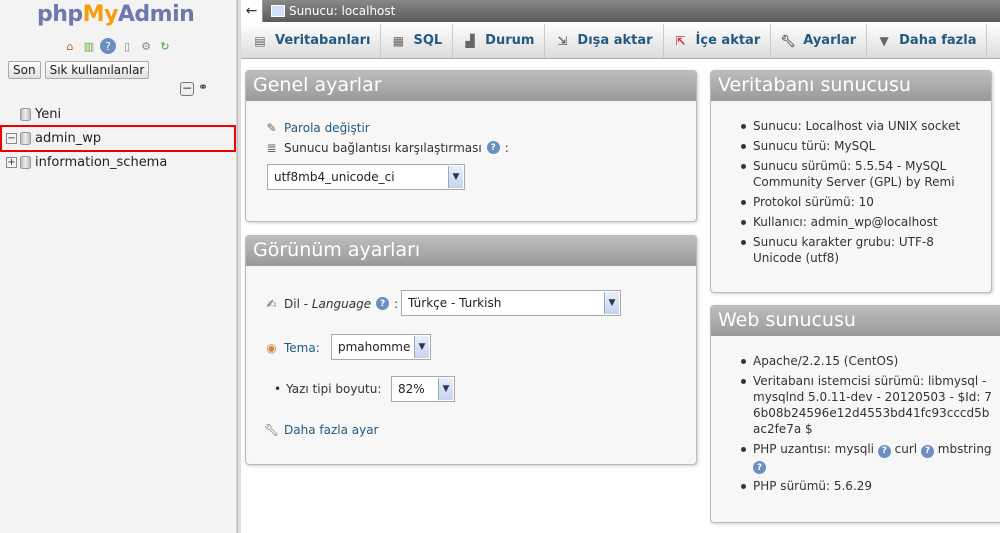 The image size is (1000, 533). Describe the element at coordinates (11, 162) in the screenshot. I see `expand-icon: +` at that location.